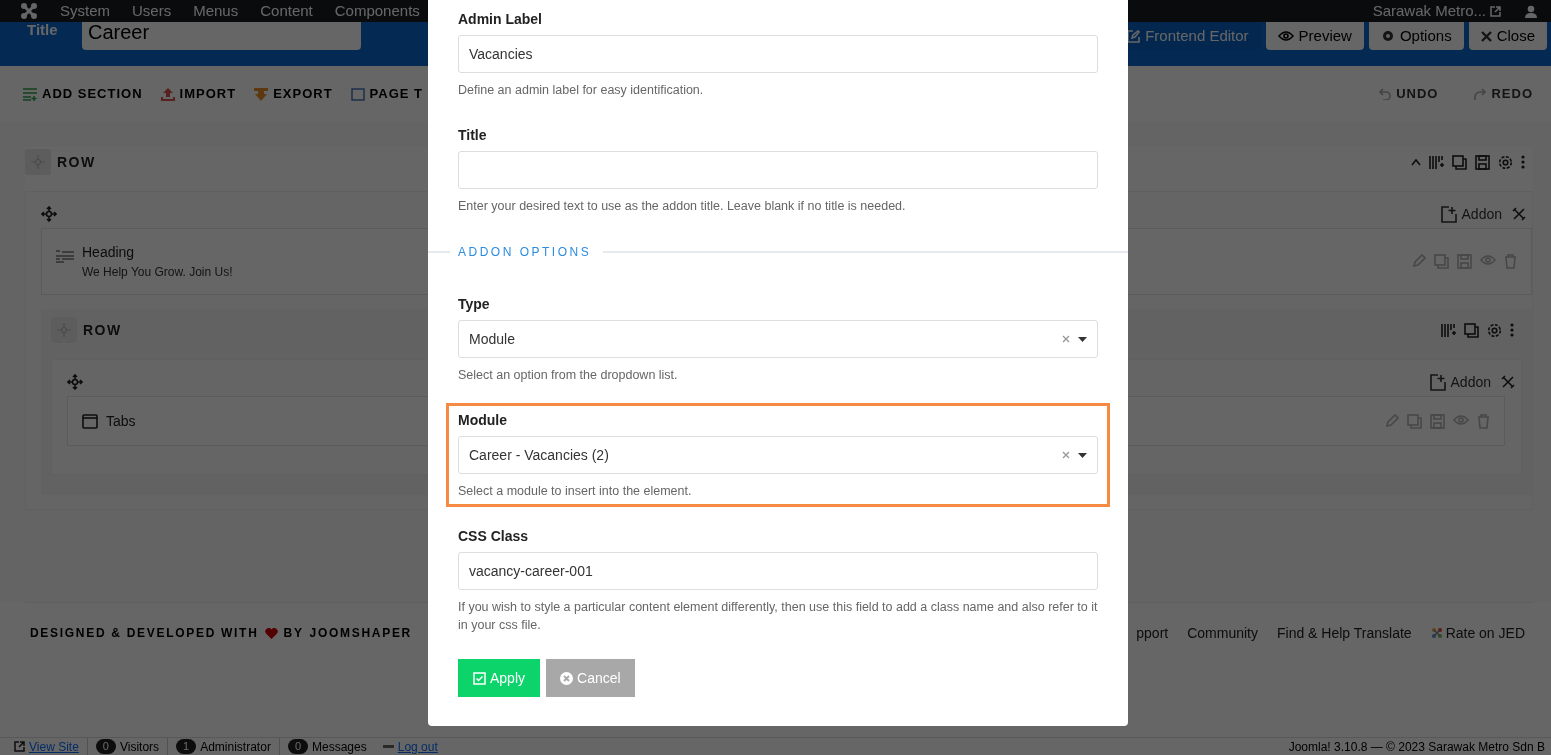 This screenshot has height=755, width=1551. Describe the element at coordinates (235, 746) in the screenshot. I see `status-label: Administrator` at that location.